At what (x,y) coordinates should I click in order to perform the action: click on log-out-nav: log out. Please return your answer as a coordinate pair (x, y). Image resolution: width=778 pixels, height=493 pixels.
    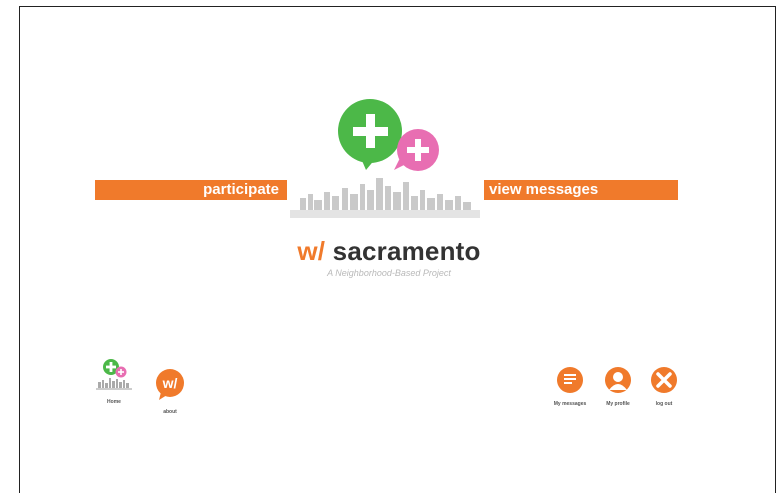
    Looking at the image, I should click on (664, 386).